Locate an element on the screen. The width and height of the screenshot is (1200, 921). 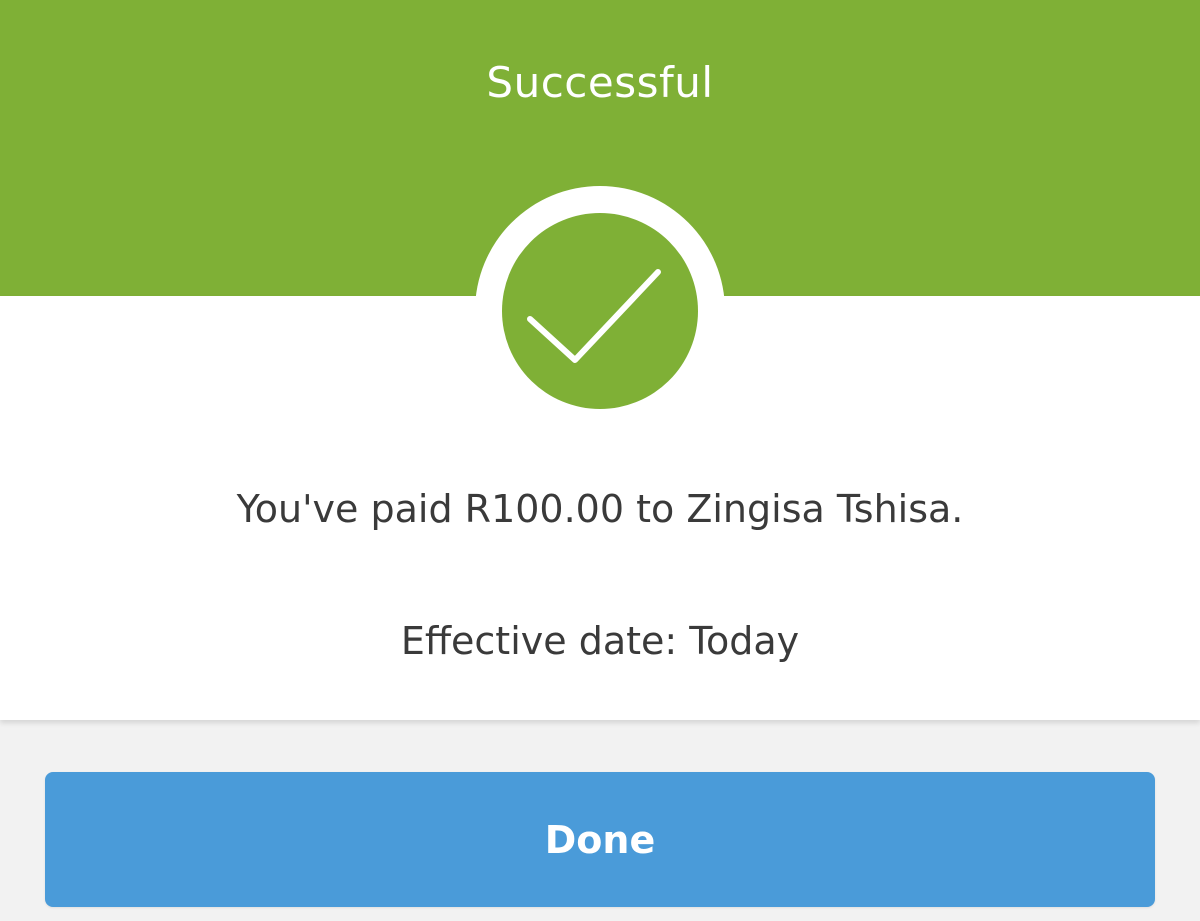
done-button: Done is located at coordinates (600, 839).